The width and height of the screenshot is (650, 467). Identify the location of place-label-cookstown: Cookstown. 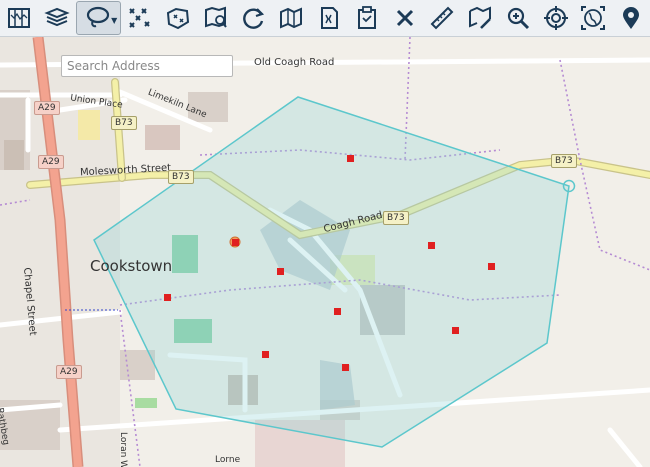
(131, 266).